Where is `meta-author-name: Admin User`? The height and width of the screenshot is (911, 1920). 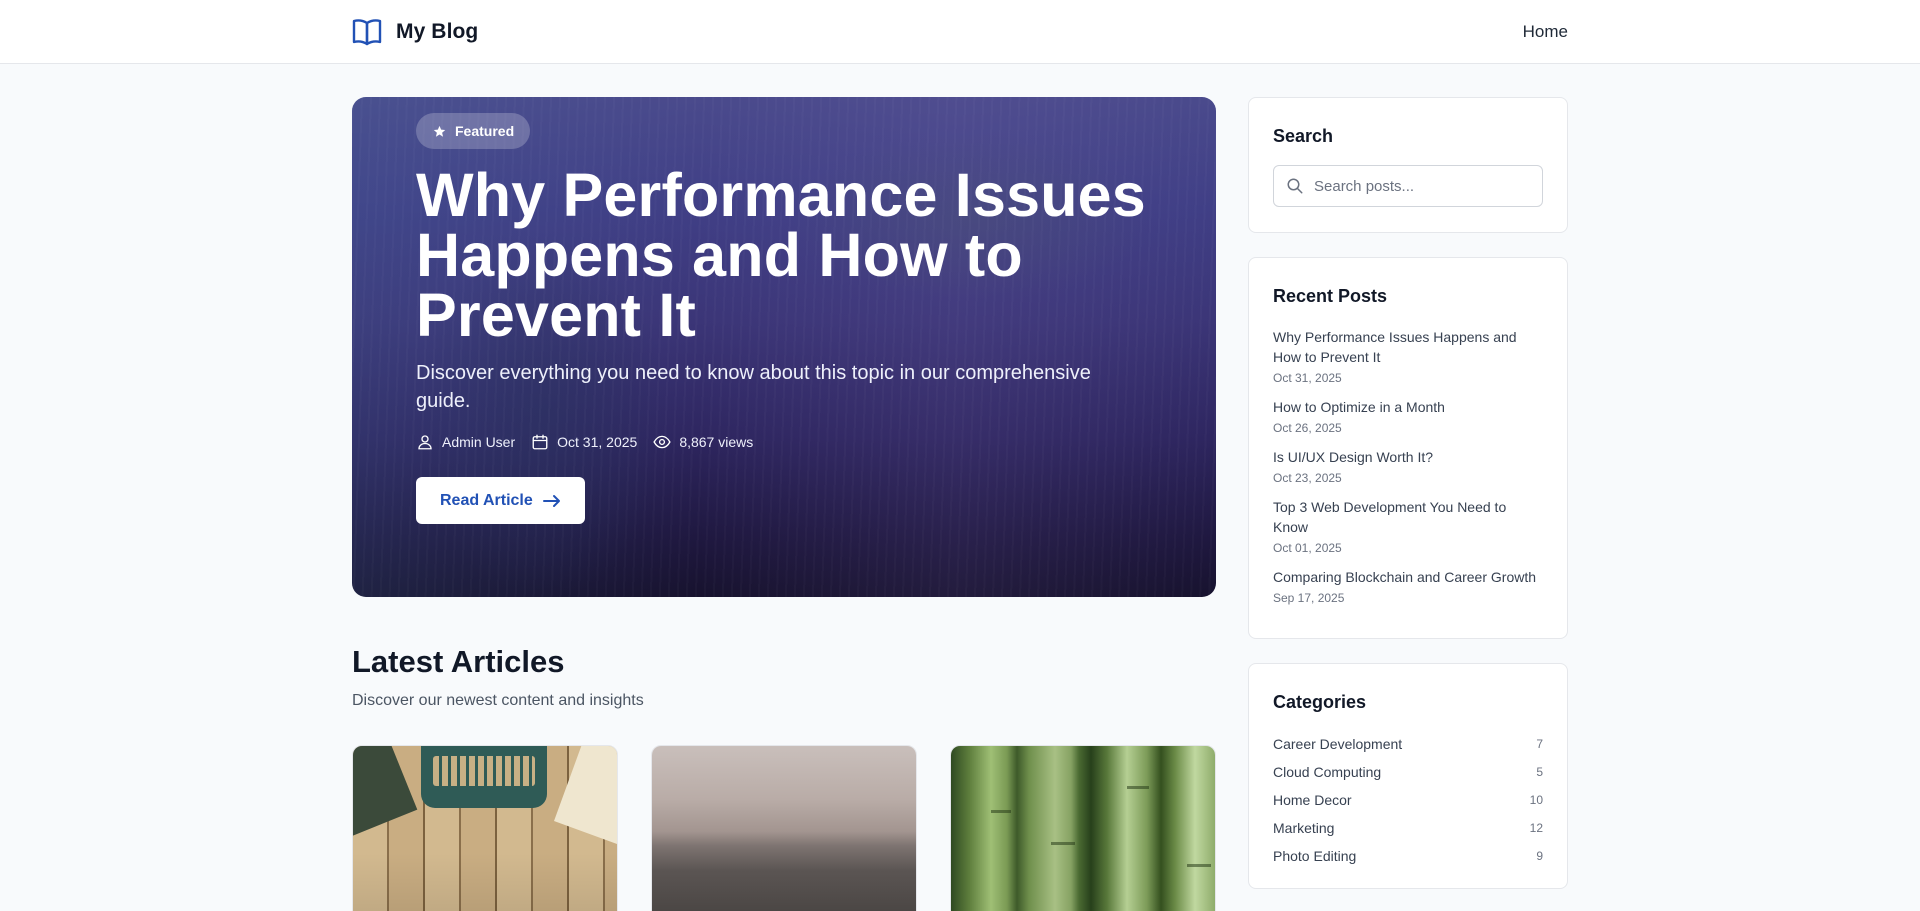 meta-author-name: Admin User is located at coordinates (479, 442).